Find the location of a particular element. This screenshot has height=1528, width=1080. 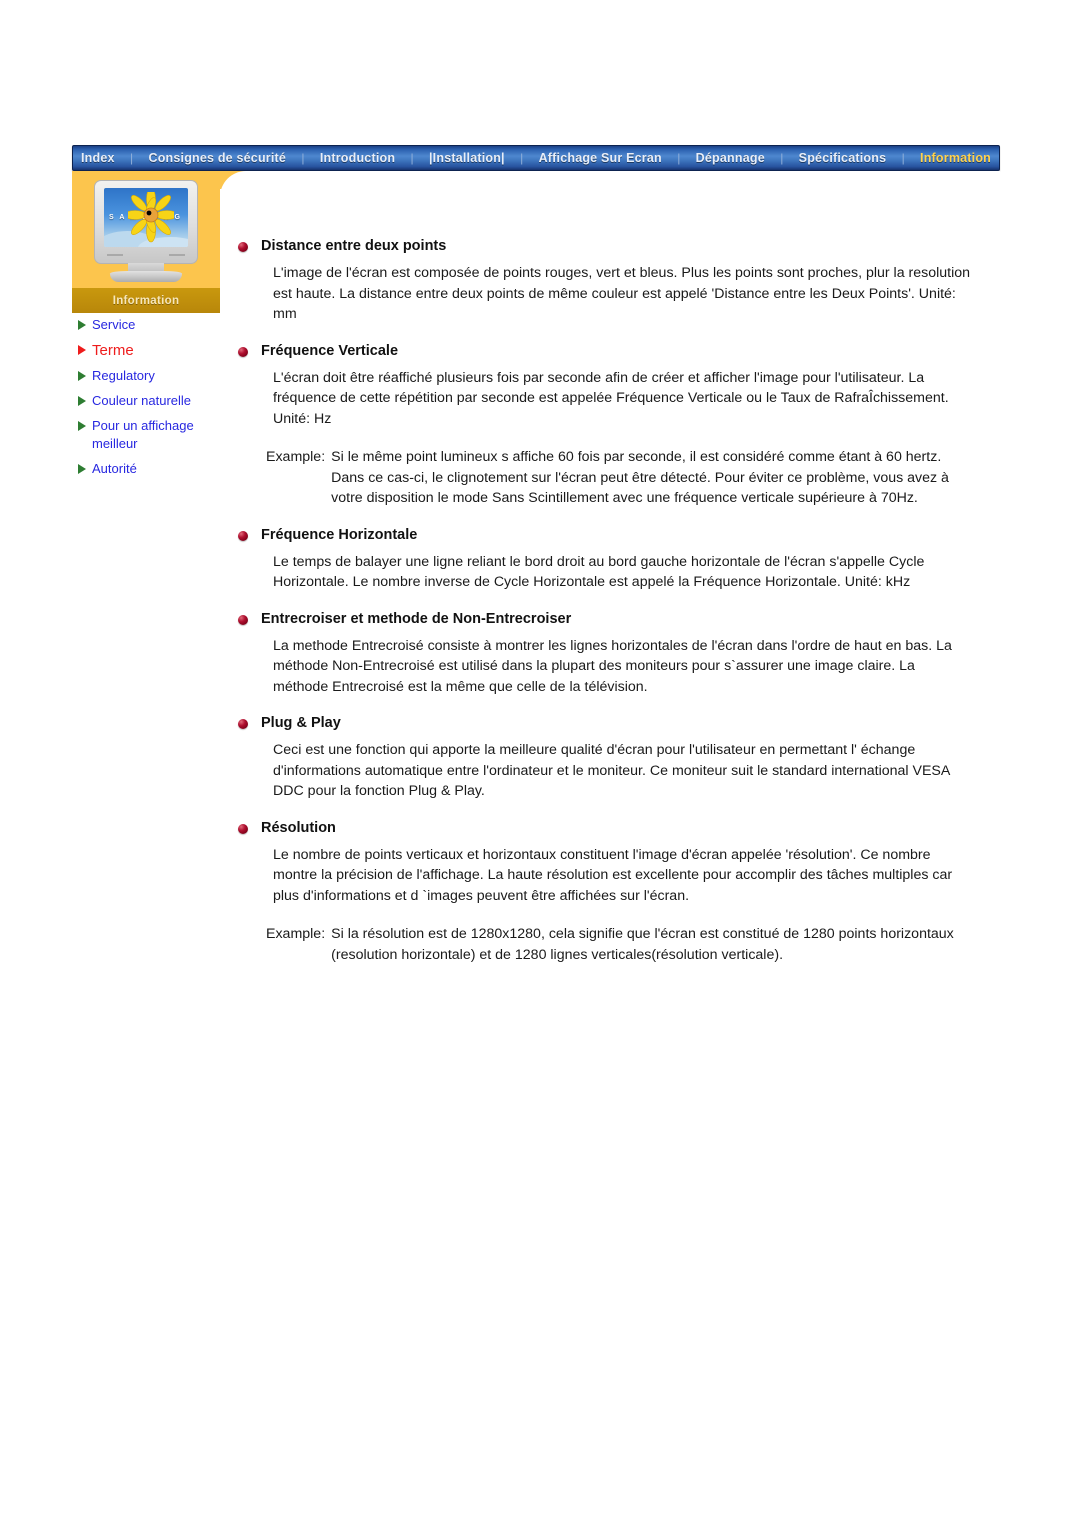

nav-item-information: Information is located at coordinates (955, 158).